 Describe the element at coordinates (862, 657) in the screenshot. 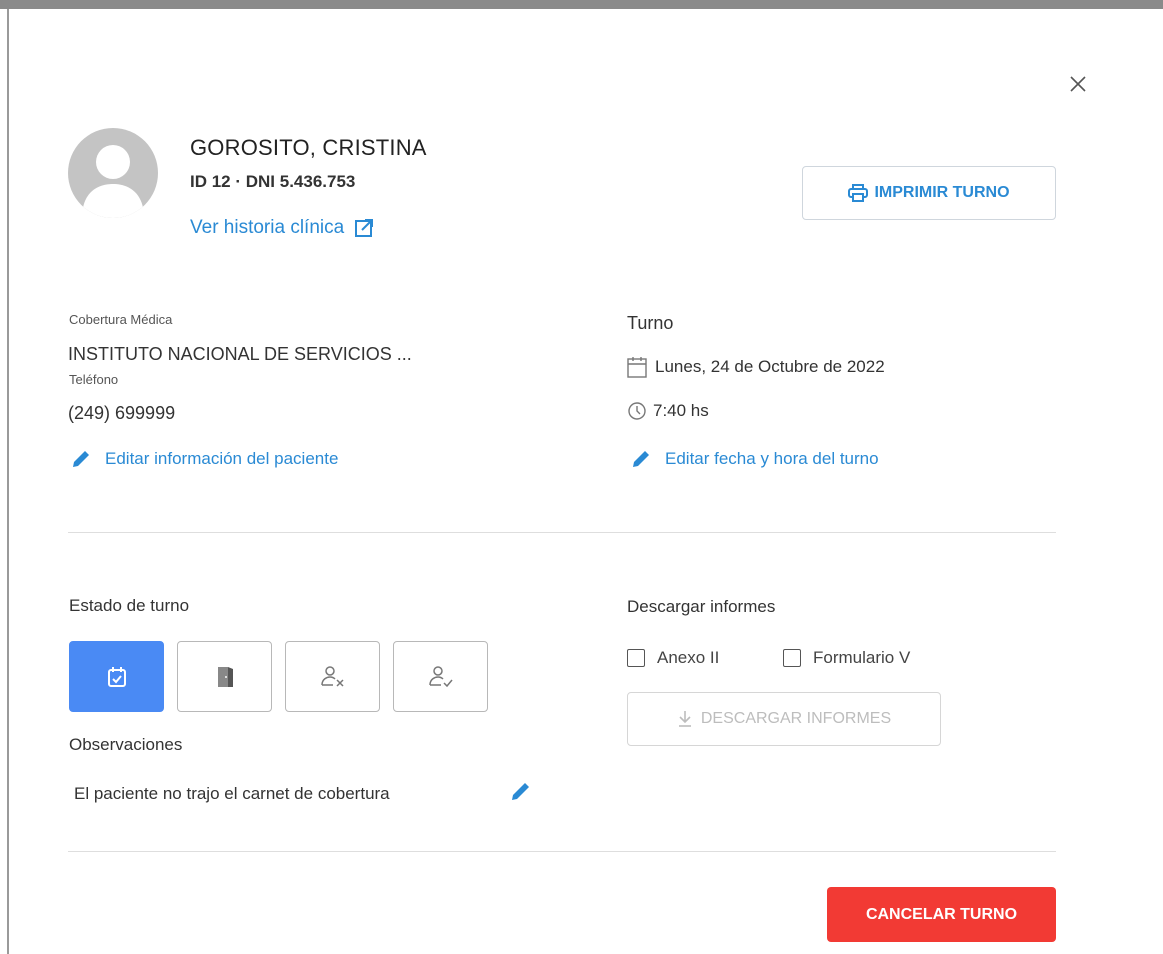

I see `formulario-label: Formulario V` at that location.